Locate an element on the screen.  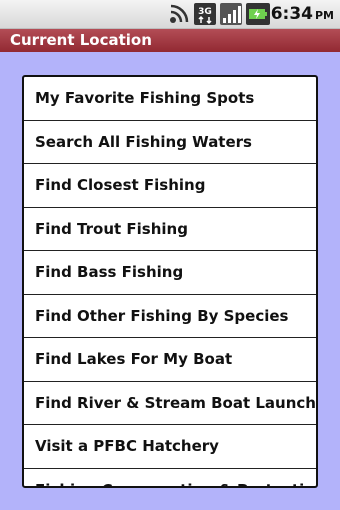
page-title: Current Location is located at coordinates (170, 40).